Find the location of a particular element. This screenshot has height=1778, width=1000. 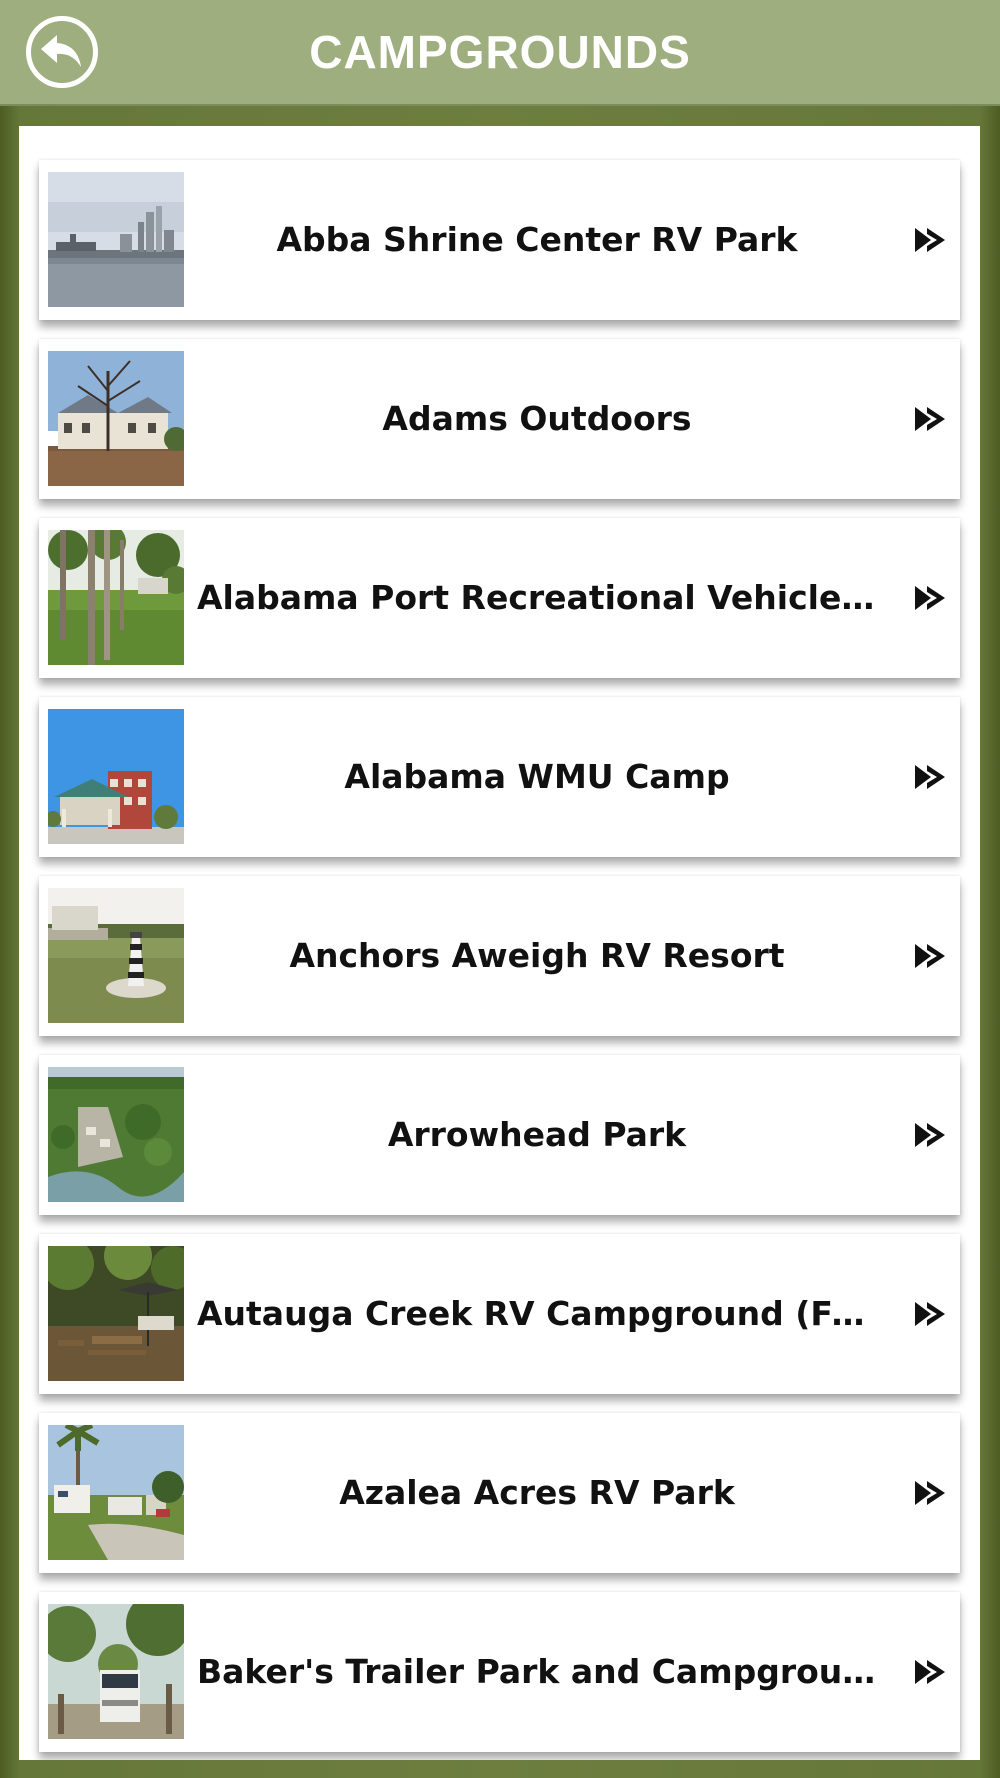

campground-name: Anchors Aweigh RV Resort is located at coordinates (537, 955).